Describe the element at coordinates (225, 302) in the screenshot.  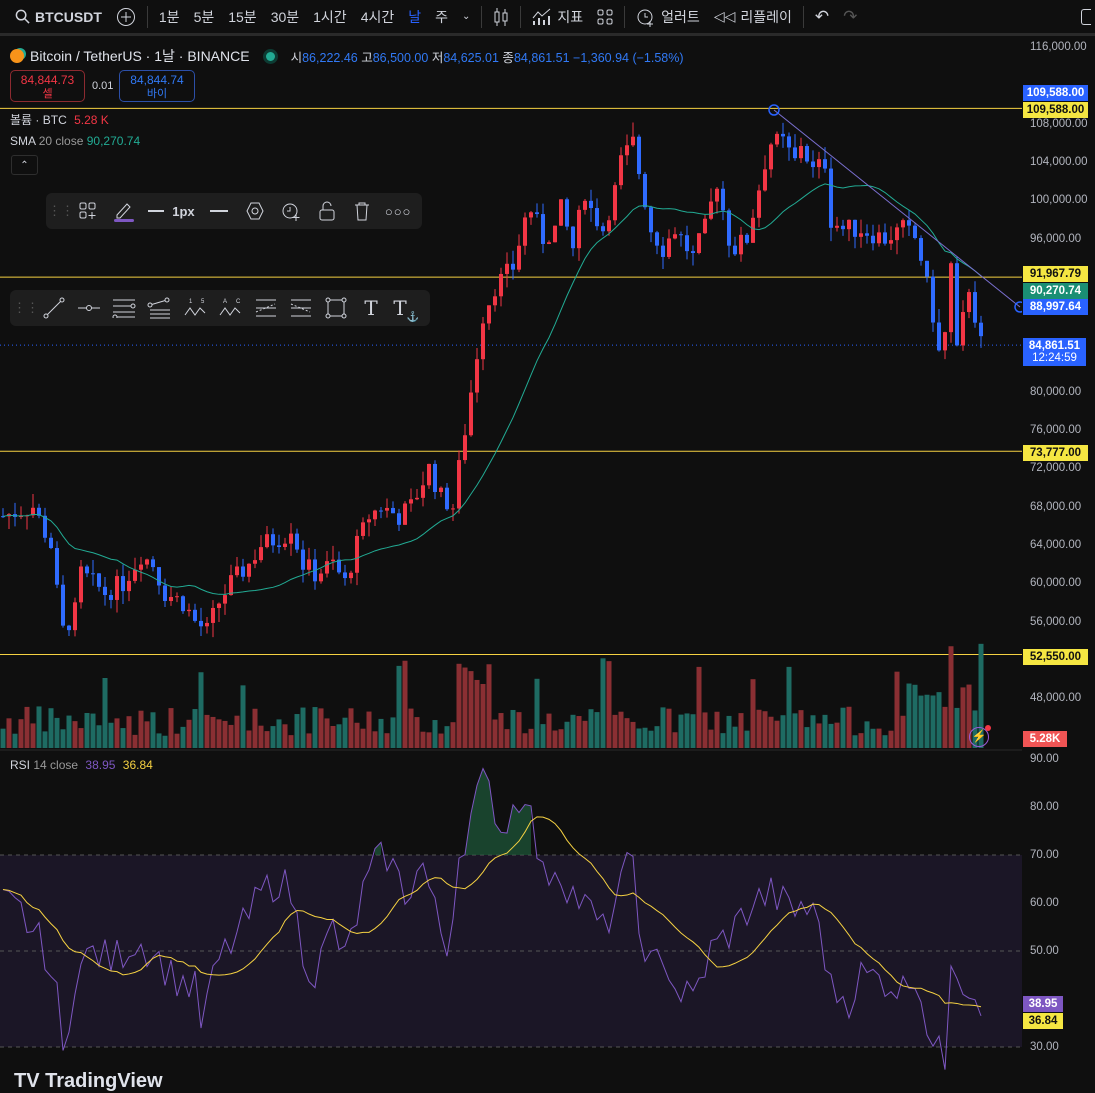
I see `svg-text: A` at that location.